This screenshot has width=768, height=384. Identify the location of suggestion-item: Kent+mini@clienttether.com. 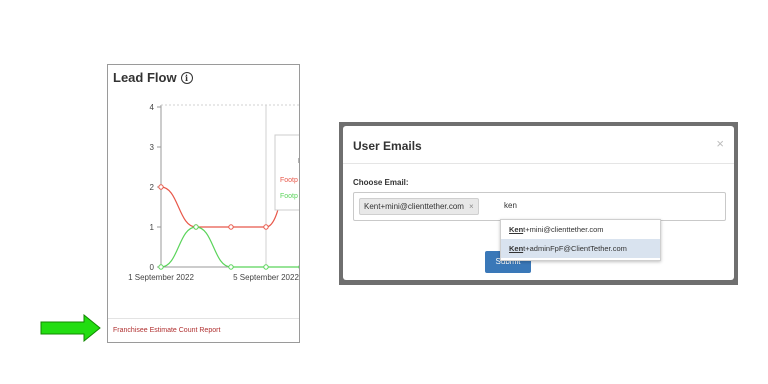
(580, 229).